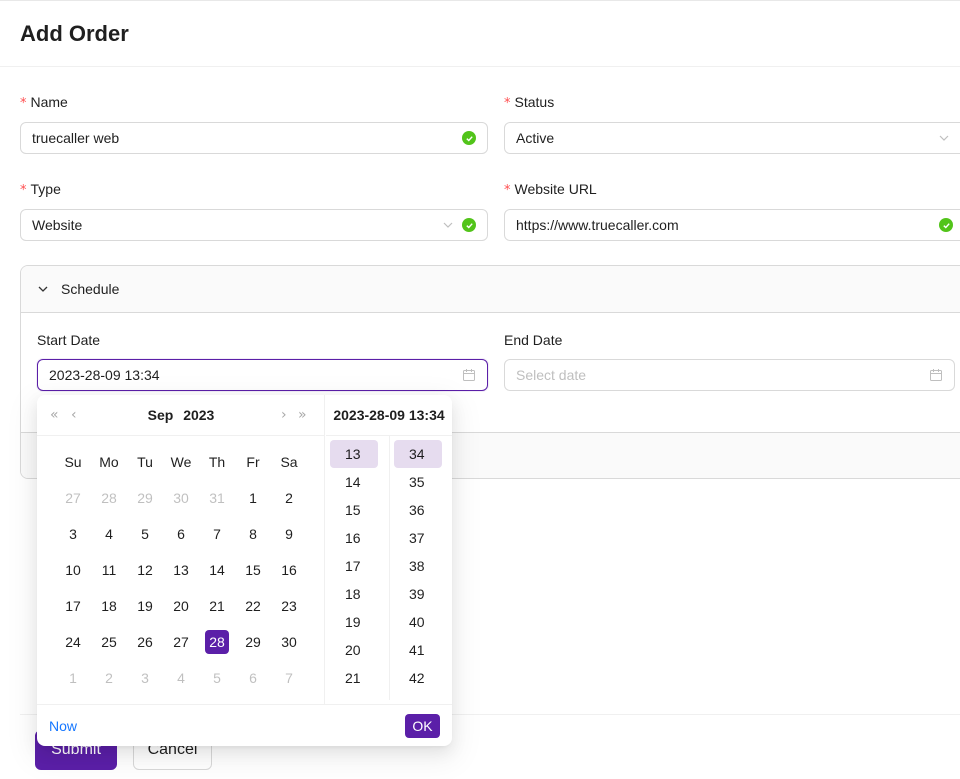  I want to click on calendar-day: 10, so click(73, 570).